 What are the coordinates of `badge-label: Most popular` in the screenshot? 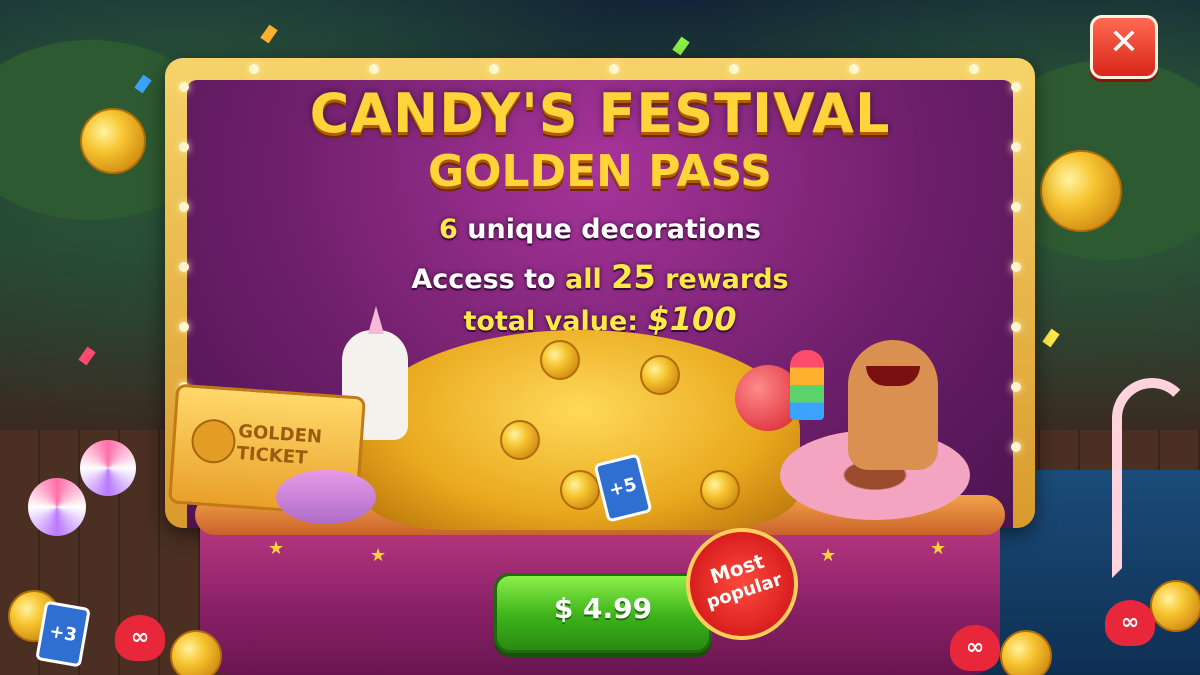 It's located at (741, 580).